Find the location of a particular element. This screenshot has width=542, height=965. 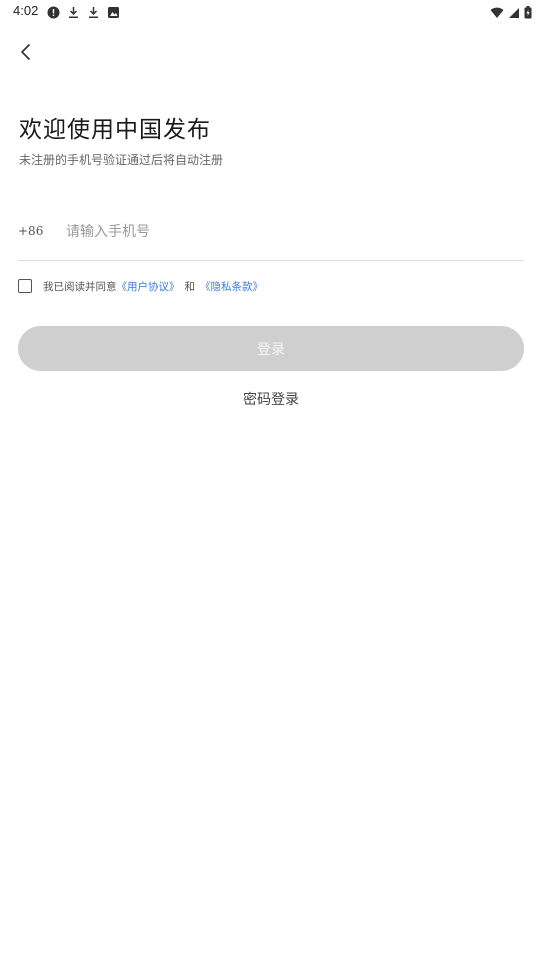

battery-icon is located at coordinates (528, 13).